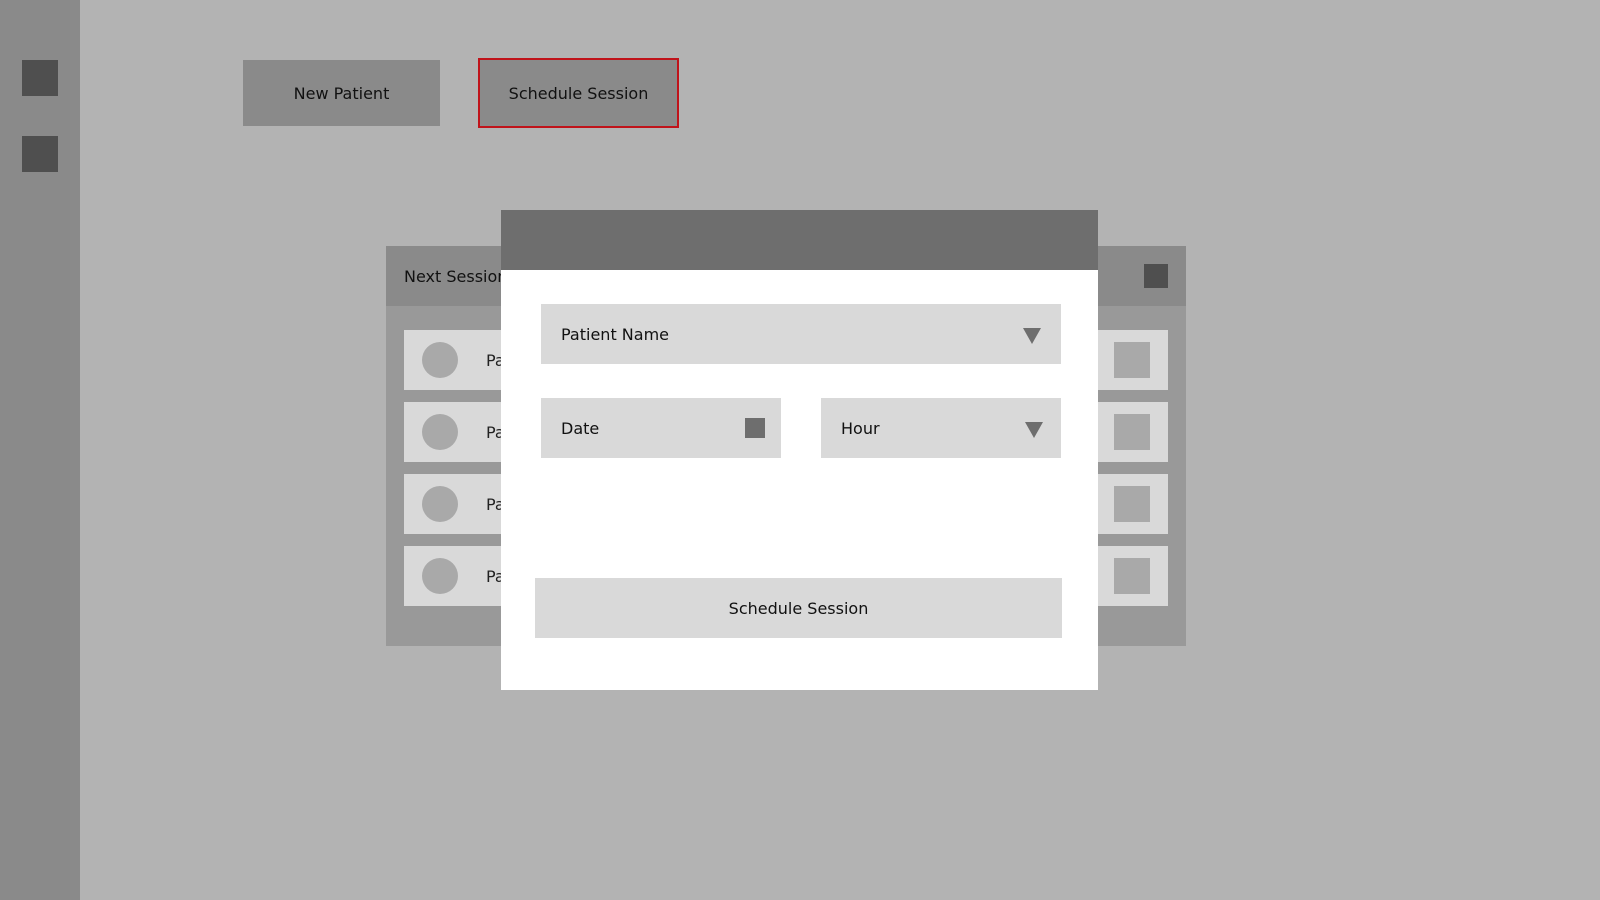  Describe the element at coordinates (578, 93) in the screenshot. I see `schedule-session-button: Schedule Session` at that location.